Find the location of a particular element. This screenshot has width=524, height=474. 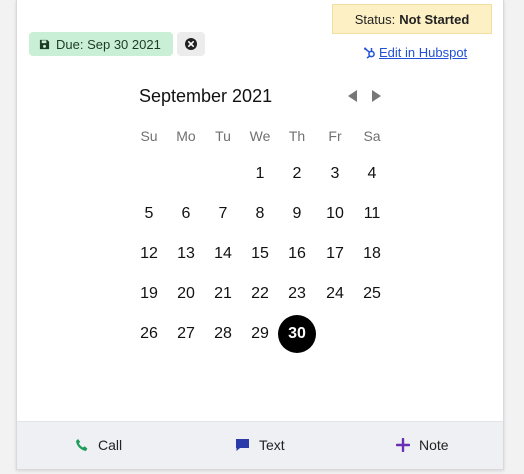

next-month-button is located at coordinates (376, 96).